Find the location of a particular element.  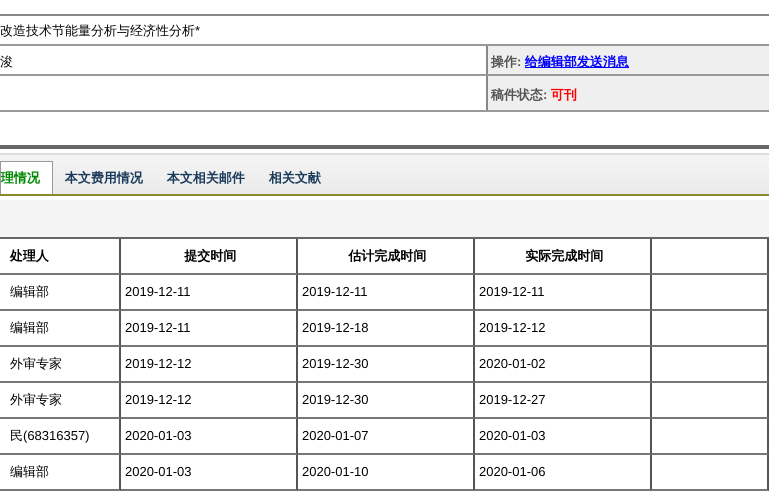

tab: 本文费用情况 is located at coordinates (104, 177).